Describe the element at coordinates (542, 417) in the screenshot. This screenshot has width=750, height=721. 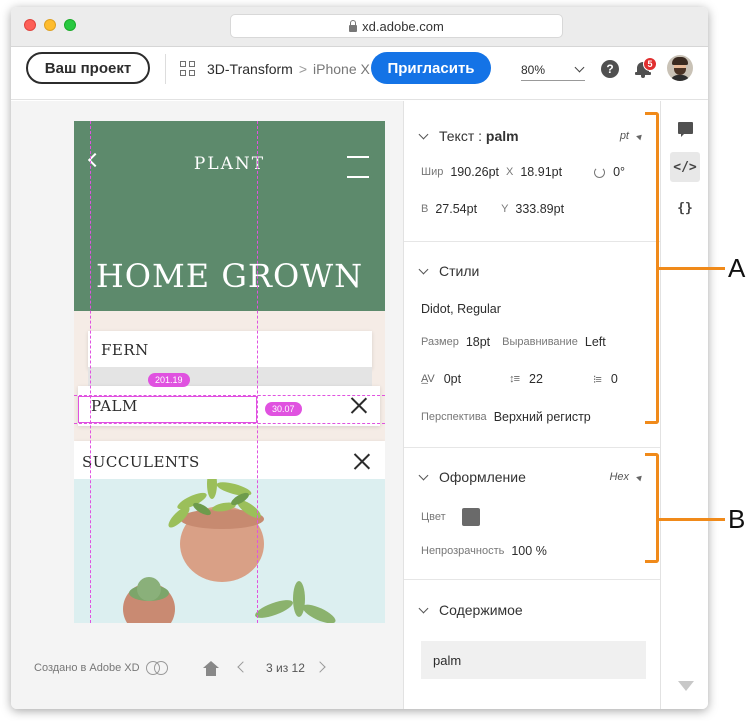
I see `case-value: Верхний регистр` at that location.